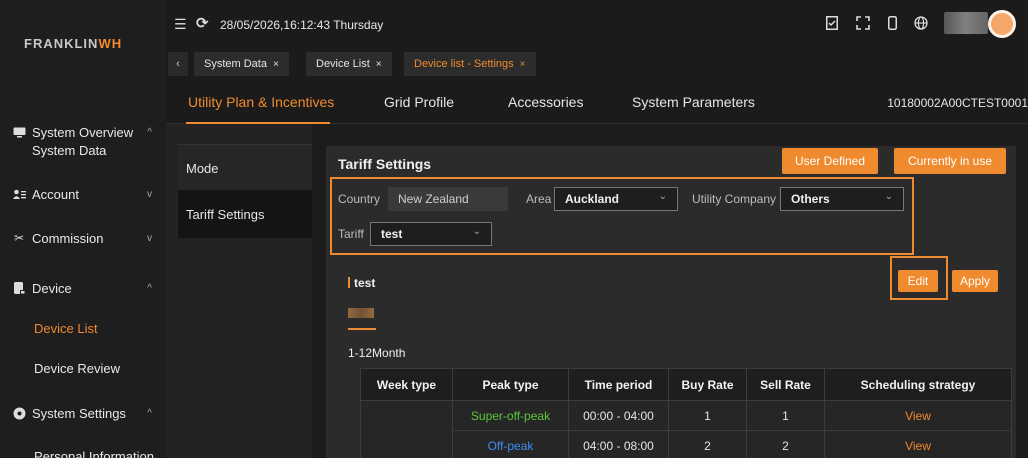 This screenshot has height=458, width=1028. I want to click on tab-device-list: Device List ×, so click(349, 64).